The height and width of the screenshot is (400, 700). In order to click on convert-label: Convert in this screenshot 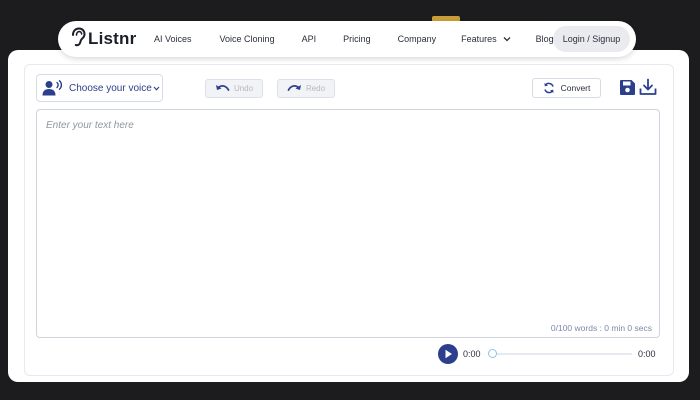, I will do `click(575, 88)`.